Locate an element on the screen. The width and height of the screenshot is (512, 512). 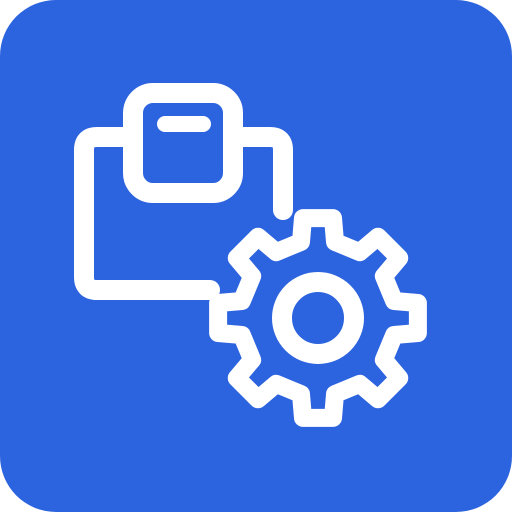
clipboard-clip is located at coordinates (183, 143).